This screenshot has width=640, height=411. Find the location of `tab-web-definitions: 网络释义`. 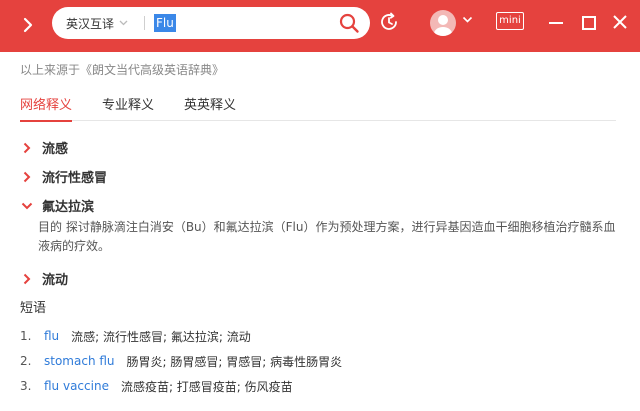

tab-web-definitions: 网络释义 is located at coordinates (46, 109).